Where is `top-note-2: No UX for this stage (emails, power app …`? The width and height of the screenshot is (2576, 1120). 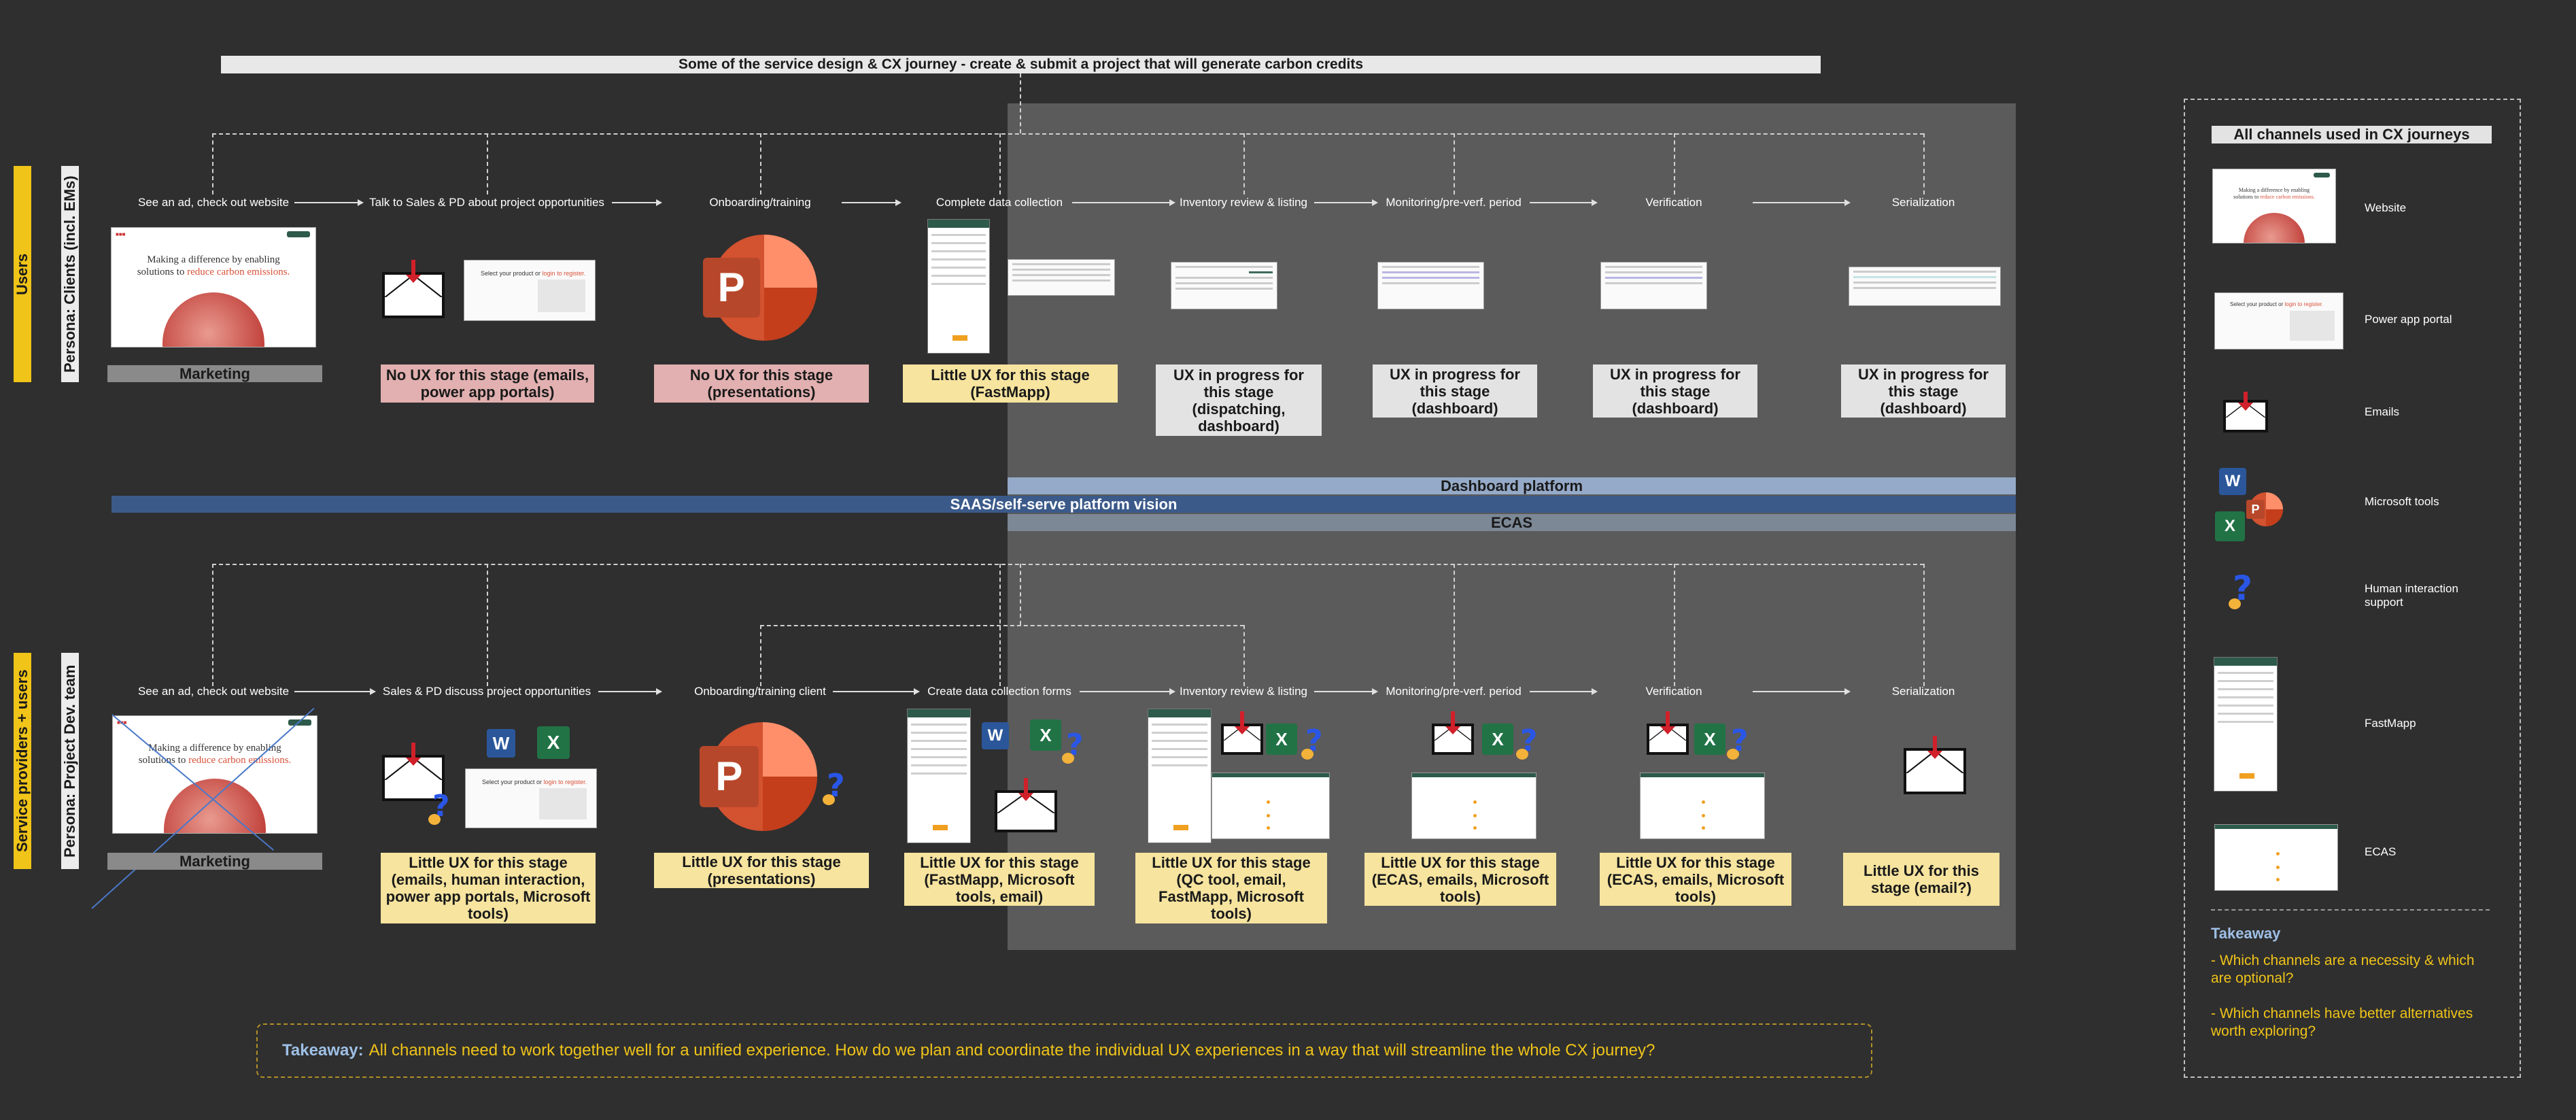
top-note-2: No UX for this stage (emails, power app … is located at coordinates (487, 383).